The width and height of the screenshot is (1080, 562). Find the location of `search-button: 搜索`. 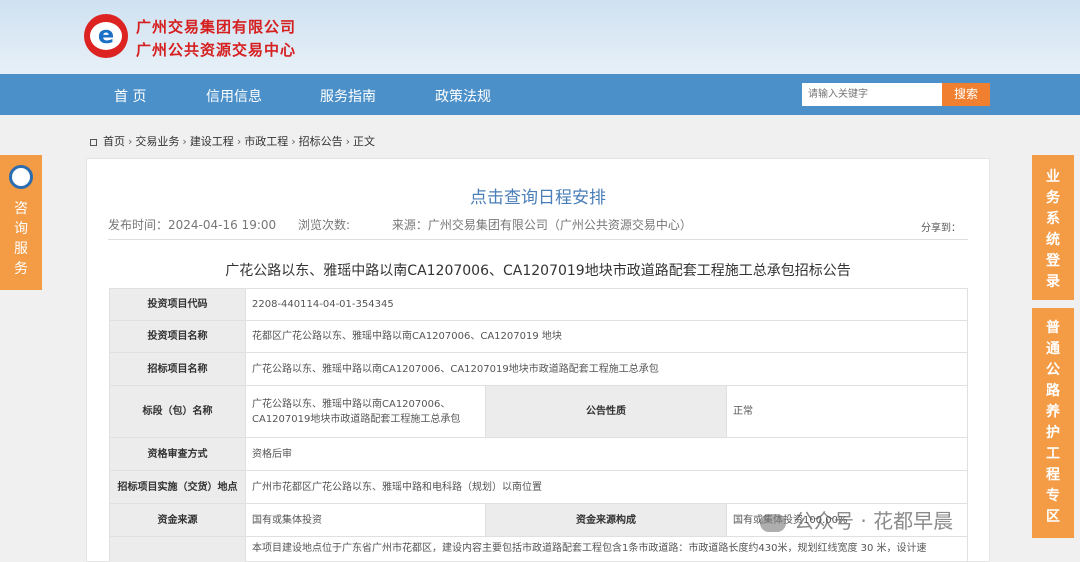

search-button: 搜索 is located at coordinates (966, 94).